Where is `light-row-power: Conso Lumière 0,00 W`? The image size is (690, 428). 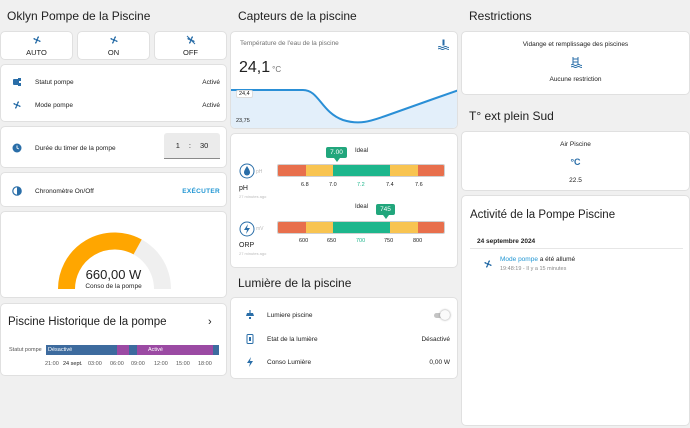
light-row-power: Conso Lumière 0,00 W is located at coordinates (347, 362).